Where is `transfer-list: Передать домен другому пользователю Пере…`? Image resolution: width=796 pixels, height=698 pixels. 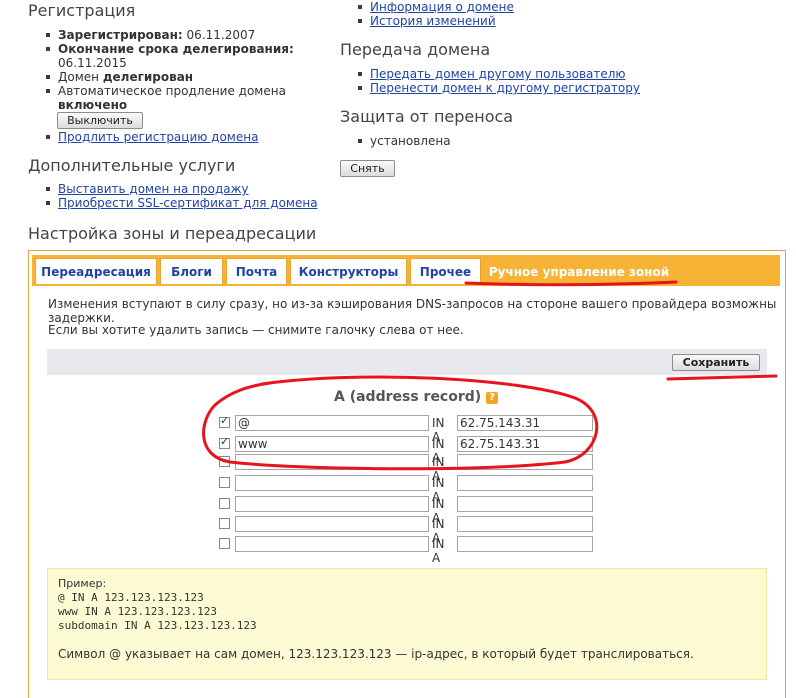 transfer-list: Передать домен другому пользователю Пере… is located at coordinates (506, 81).